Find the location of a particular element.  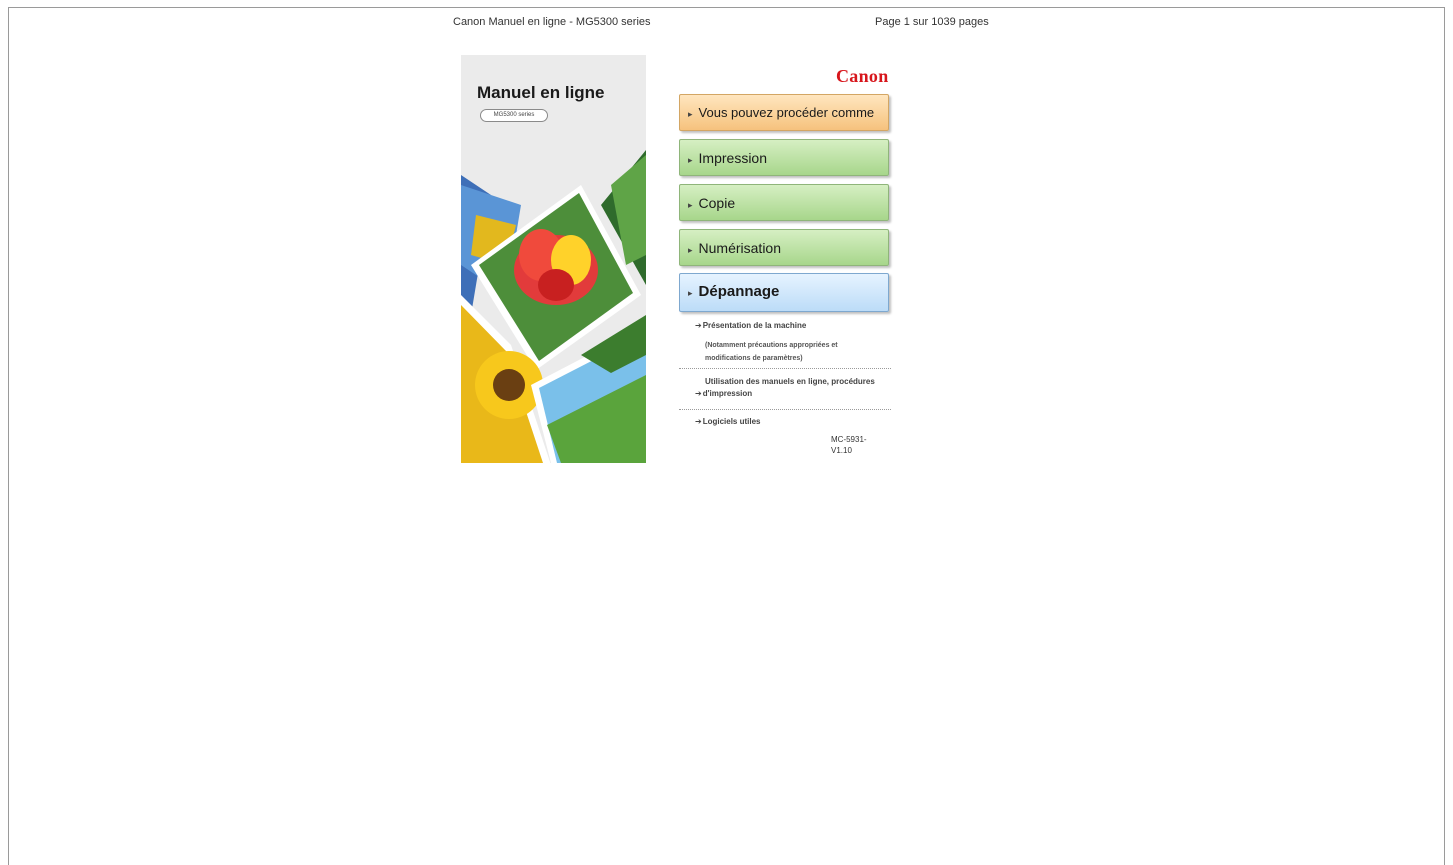

nav-label: Numérisation is located at coordinates (740, 248).